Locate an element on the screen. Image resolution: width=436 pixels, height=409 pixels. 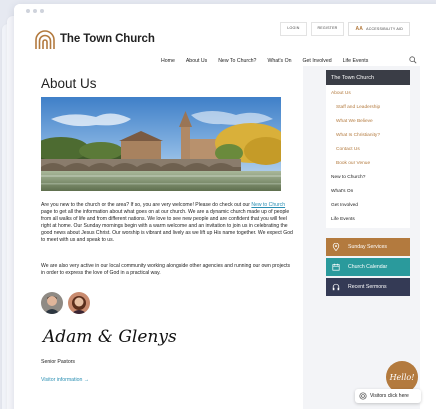
sidebar-item-about-us: About Us is located at coordinates (368, 94).